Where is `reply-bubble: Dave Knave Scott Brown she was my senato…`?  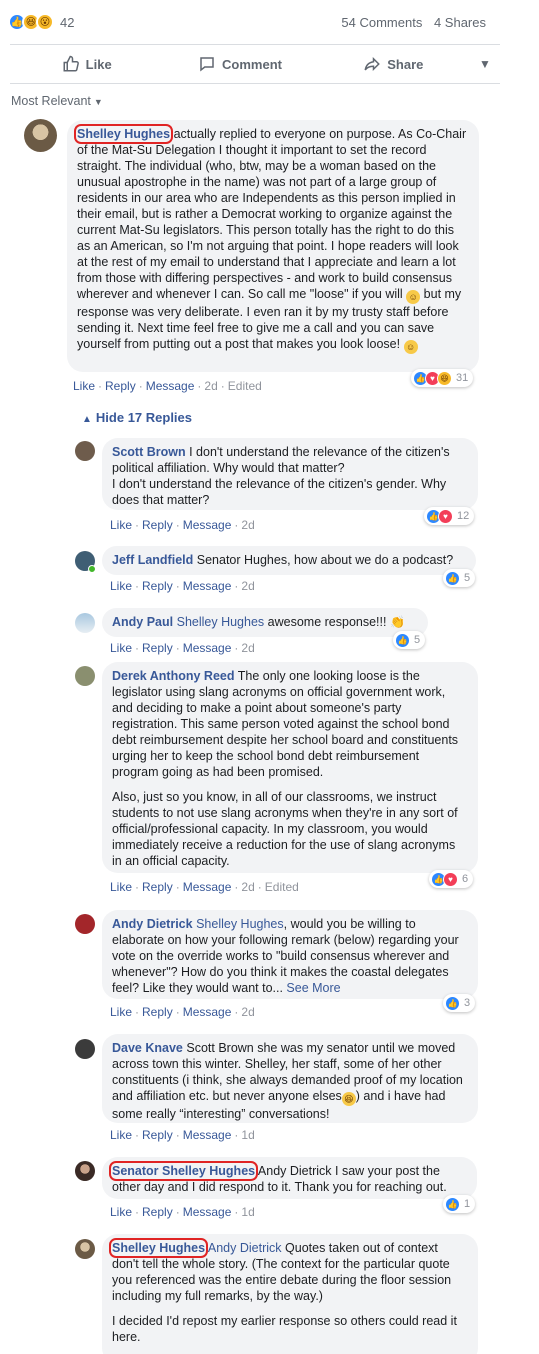 reply-bubble: Dave Knave Scott Brown she was my senato… is located at coordinates (290, 1078).